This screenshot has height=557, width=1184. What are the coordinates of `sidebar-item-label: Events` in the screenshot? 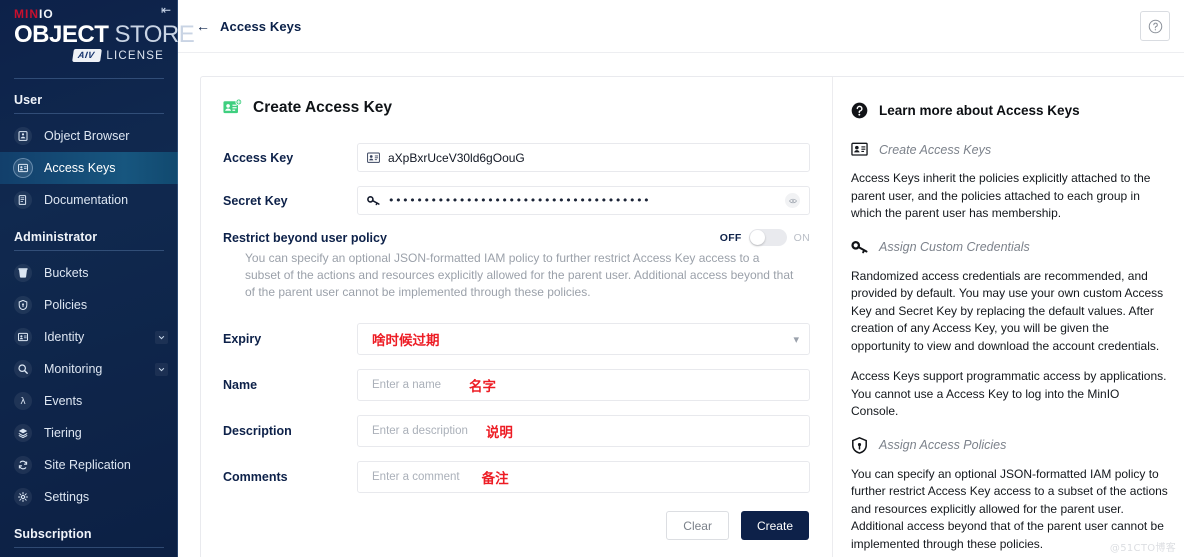 It's located at (63, 401).